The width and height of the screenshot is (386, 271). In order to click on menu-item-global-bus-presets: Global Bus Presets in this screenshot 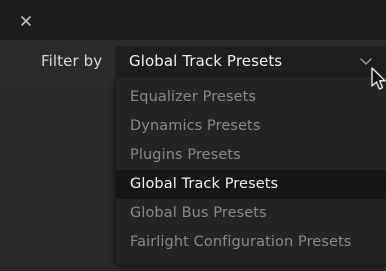, I will do `click(251, 213)`.